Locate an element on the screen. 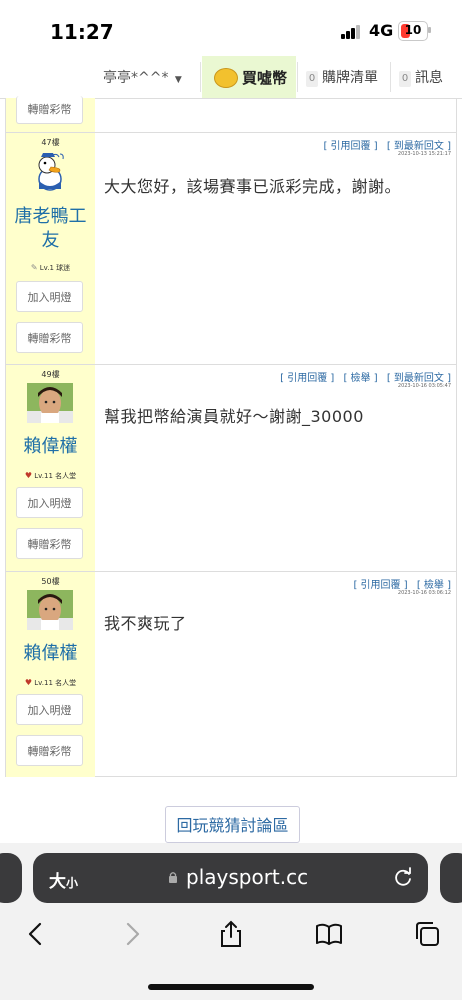 The image size is (462, 1000). lock-icon is located at coordinates (173, 877).